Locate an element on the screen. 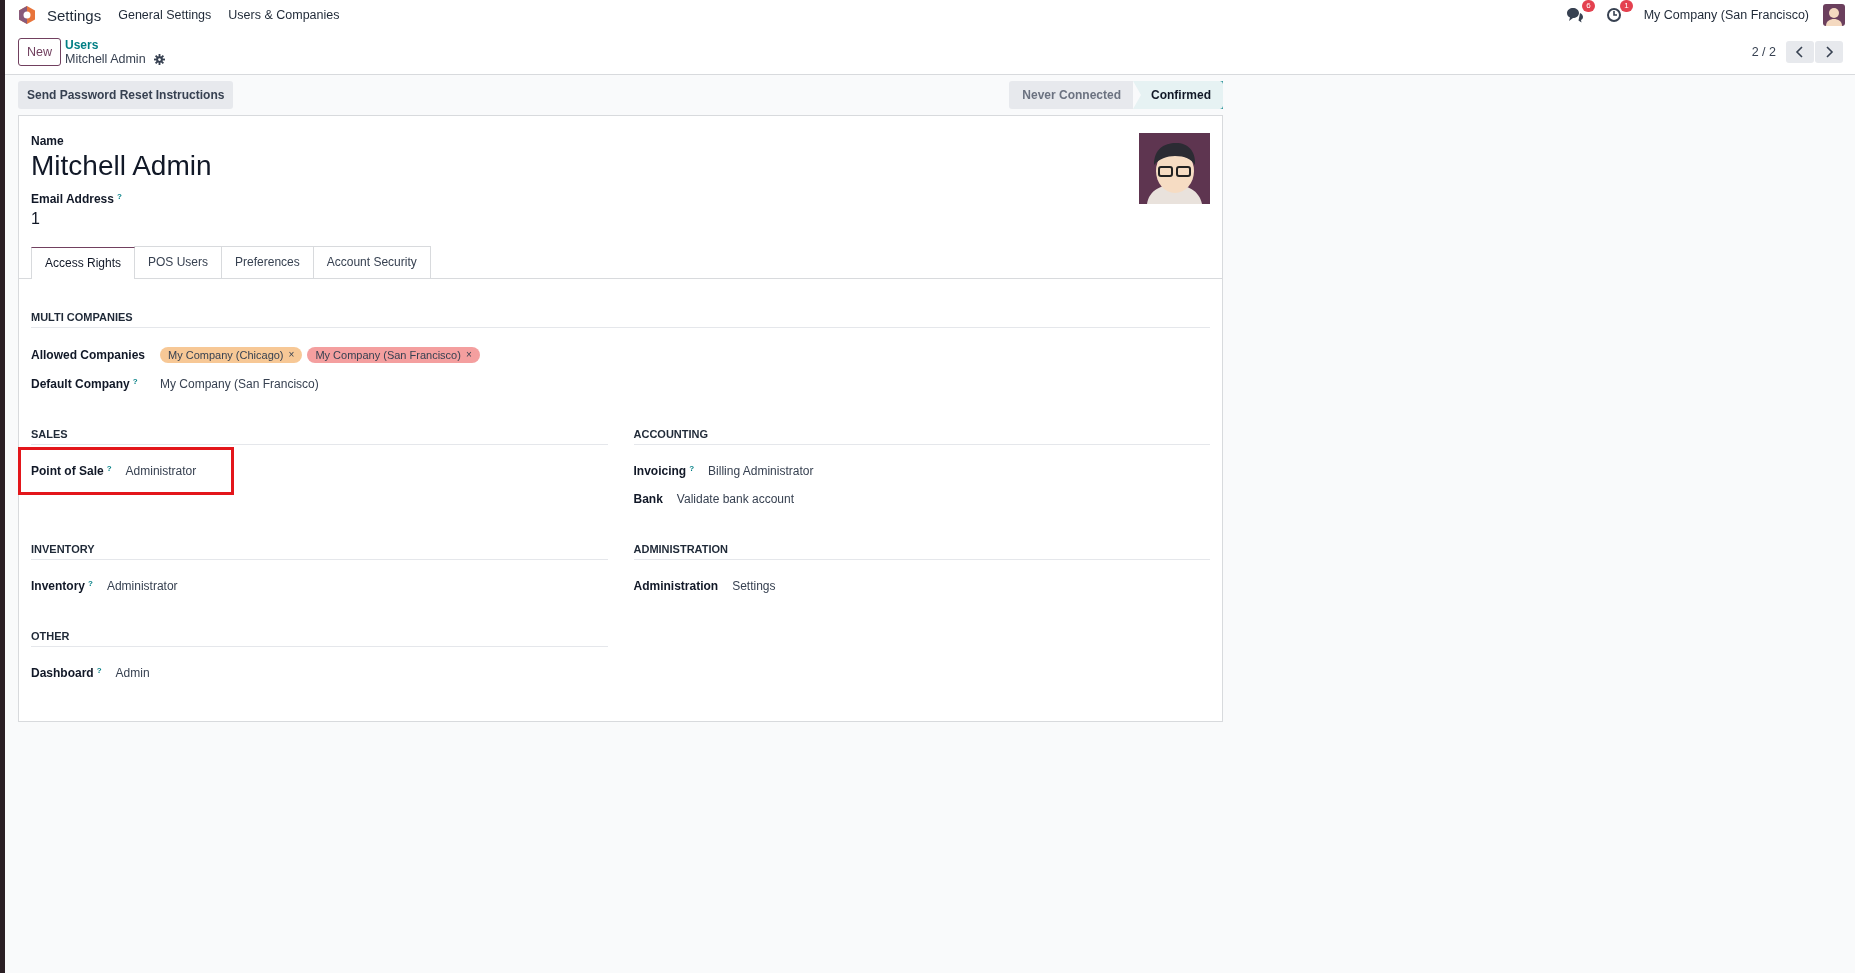 This screenshot has height=973, width=1855. menu-item: General Settings is located at coordinates (165, 15).